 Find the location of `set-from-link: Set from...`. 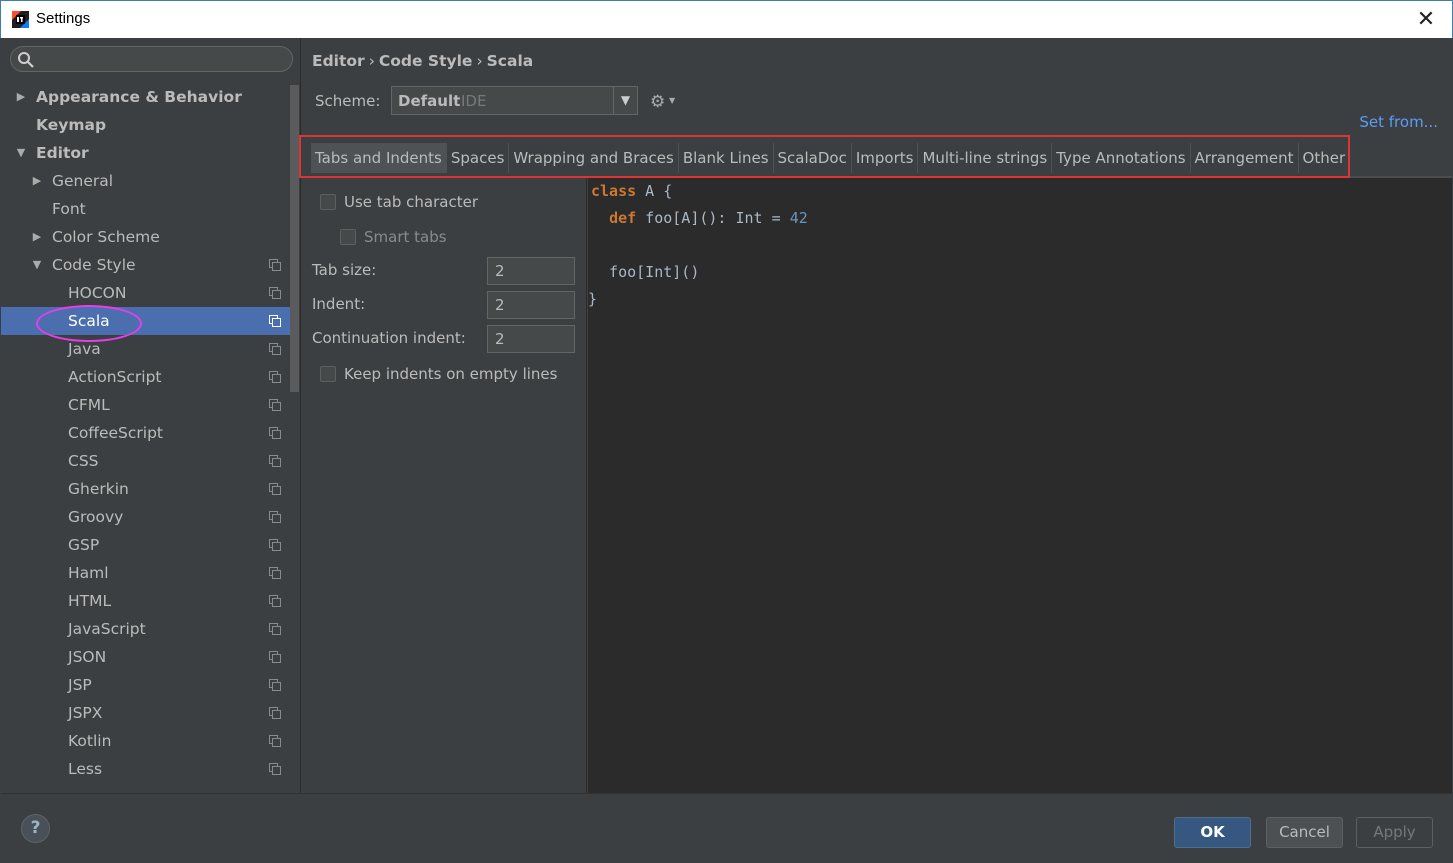

set-from-link: Set from... is located at coordinates (1398, 122).